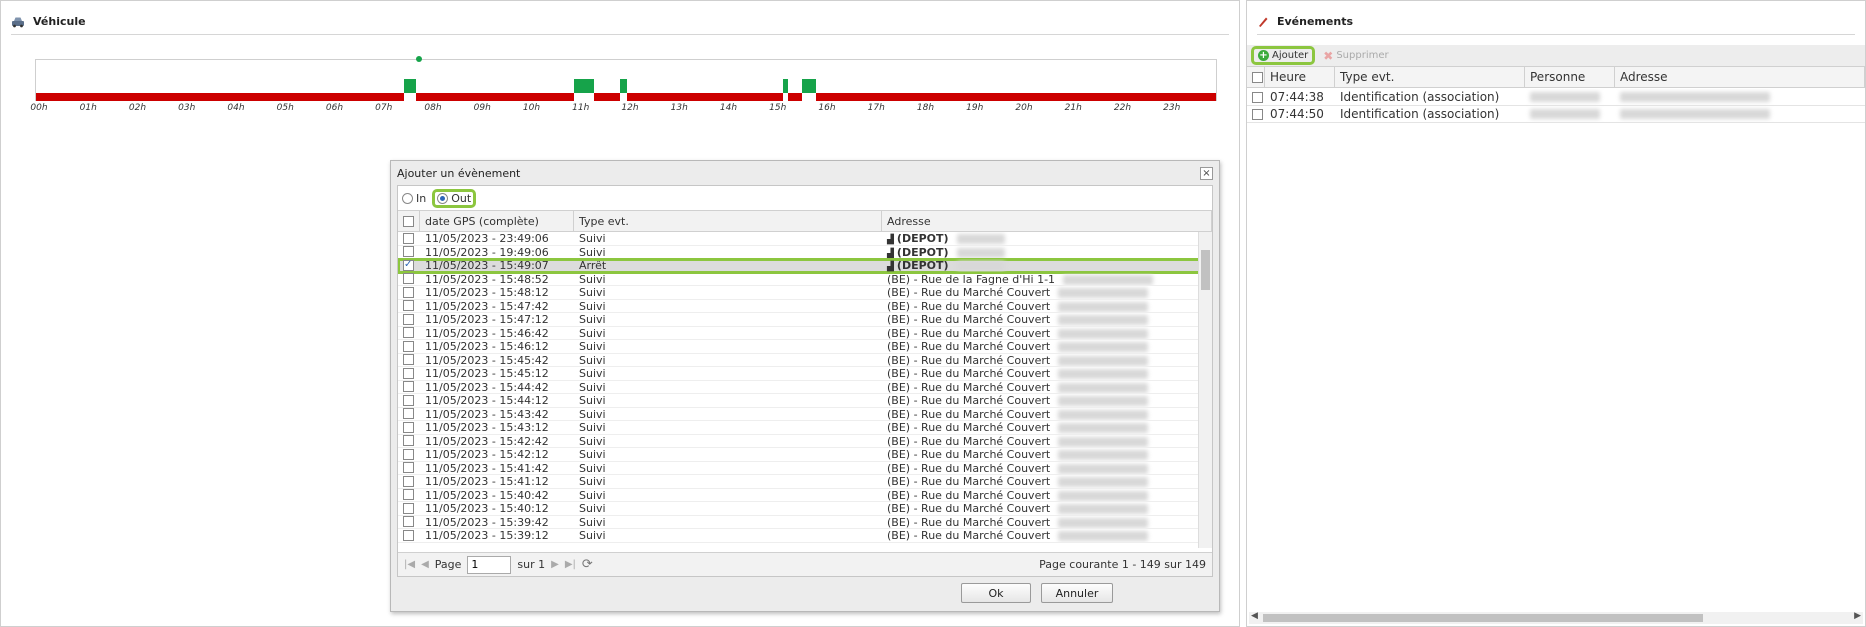 The height and width of the screenshot is (627, 1866). I want to click on row-date: 11/05/2023 - 15:40:12, so click(487, 508).